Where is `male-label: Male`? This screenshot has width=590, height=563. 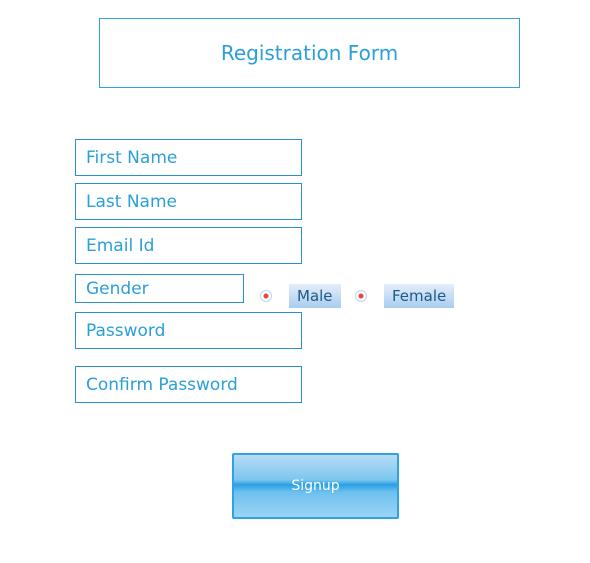 male-label: Male is located at coordinates (315, 296).